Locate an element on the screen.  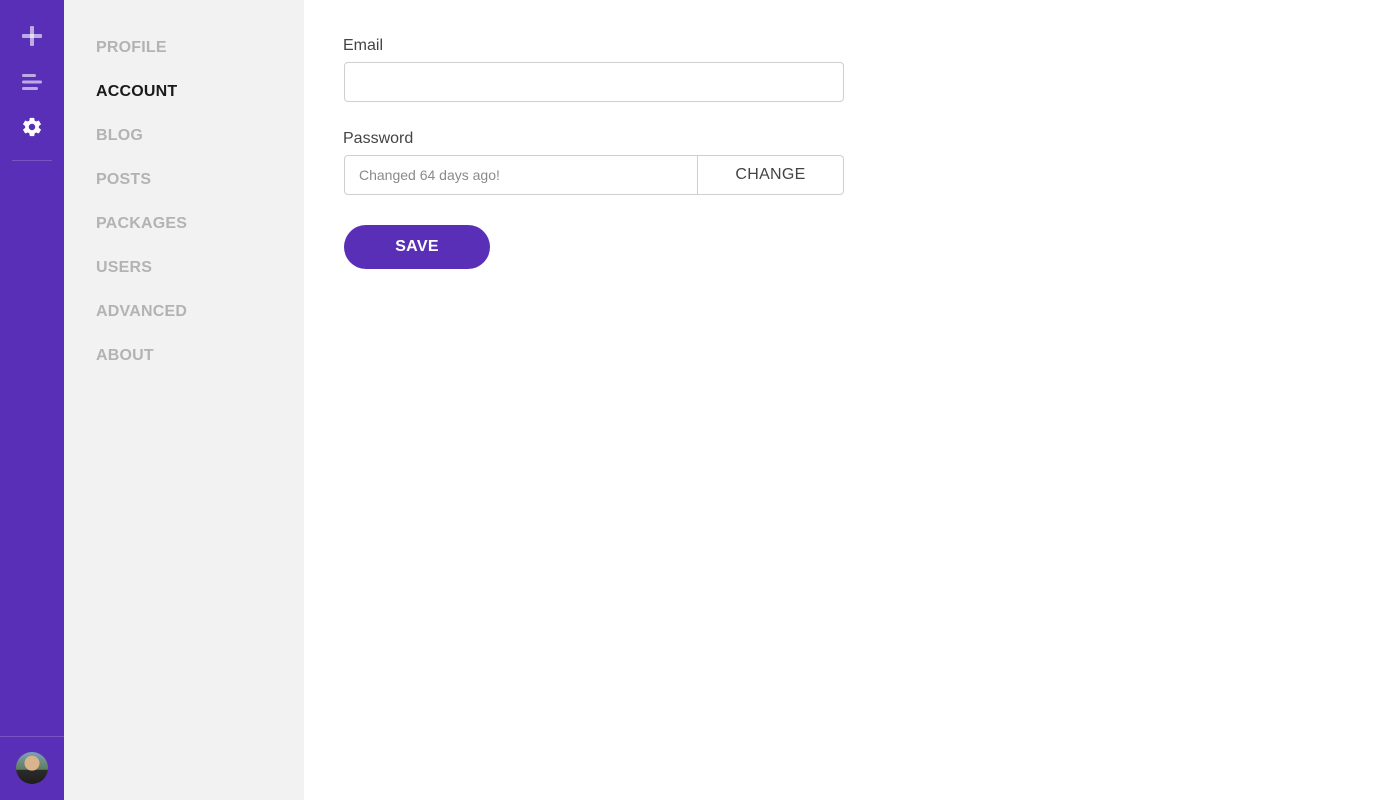
save-button: SAVE is located at coordinates (417, 247).